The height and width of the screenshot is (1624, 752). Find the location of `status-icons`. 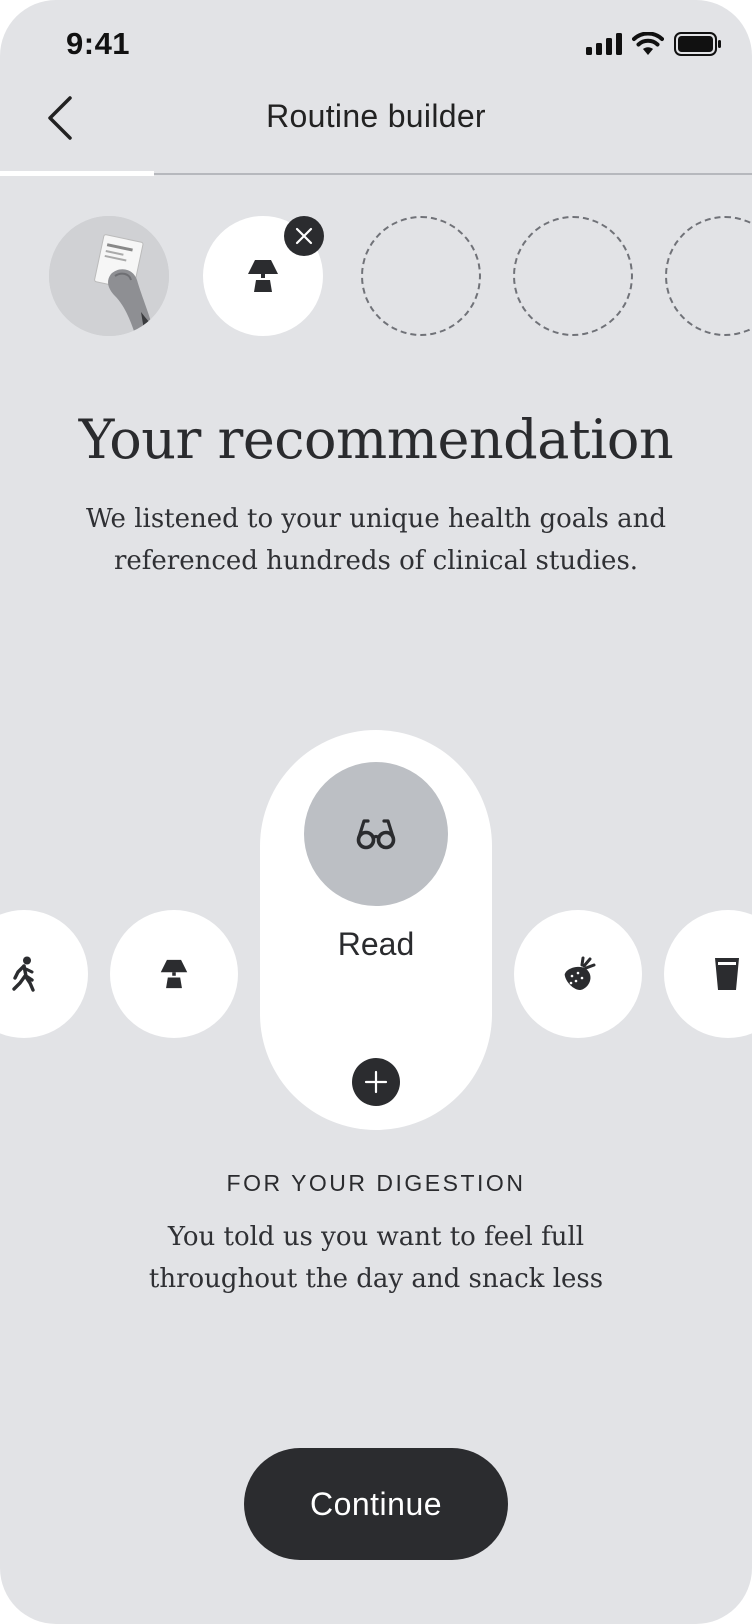

status-icons is located at coordinates (654, 44).